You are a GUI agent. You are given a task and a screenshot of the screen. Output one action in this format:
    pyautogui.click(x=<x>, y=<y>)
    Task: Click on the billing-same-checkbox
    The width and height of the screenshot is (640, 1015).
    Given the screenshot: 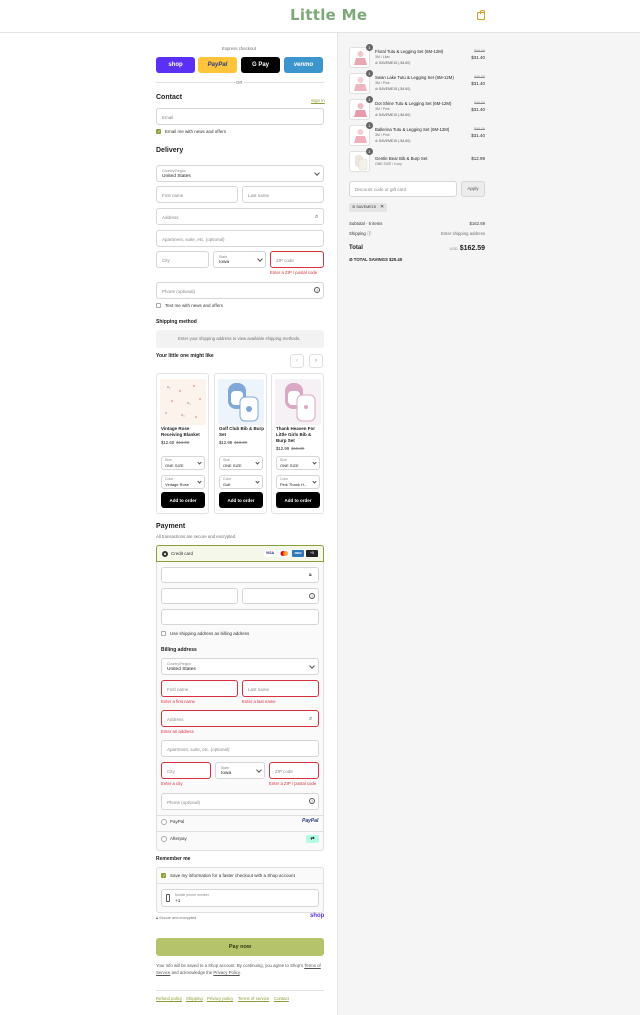 What is the action you would take?
    pyautogui.click(x=163, y=633)
    